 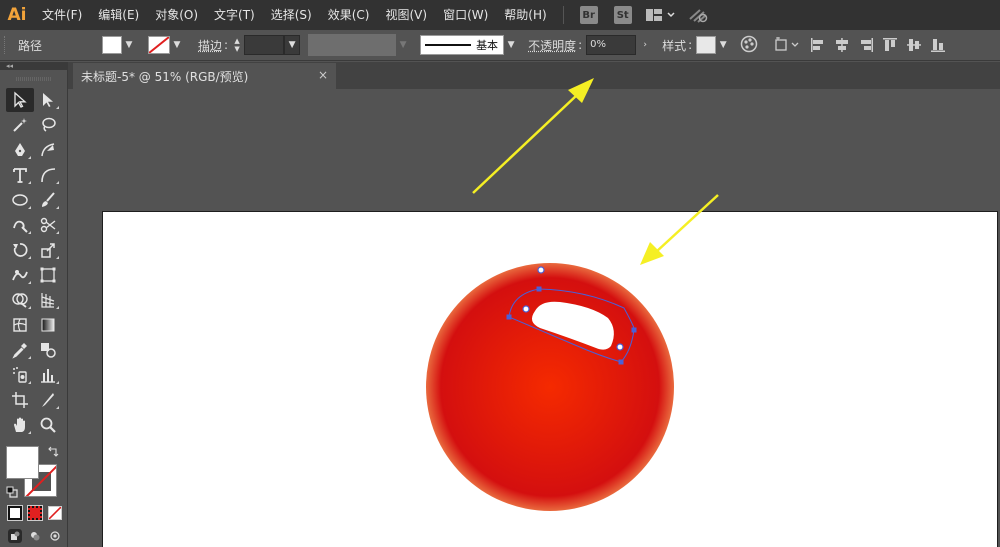 I want to click on hand-icon, so click(x=20, y=425).